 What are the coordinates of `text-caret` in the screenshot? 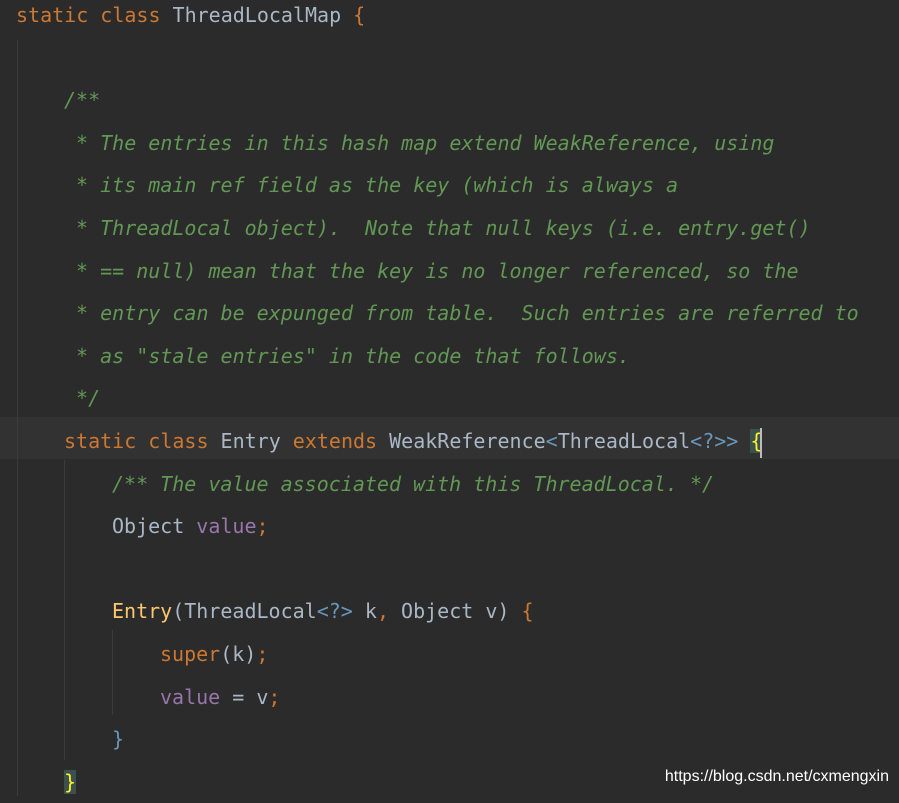 It's located at (761, 442).